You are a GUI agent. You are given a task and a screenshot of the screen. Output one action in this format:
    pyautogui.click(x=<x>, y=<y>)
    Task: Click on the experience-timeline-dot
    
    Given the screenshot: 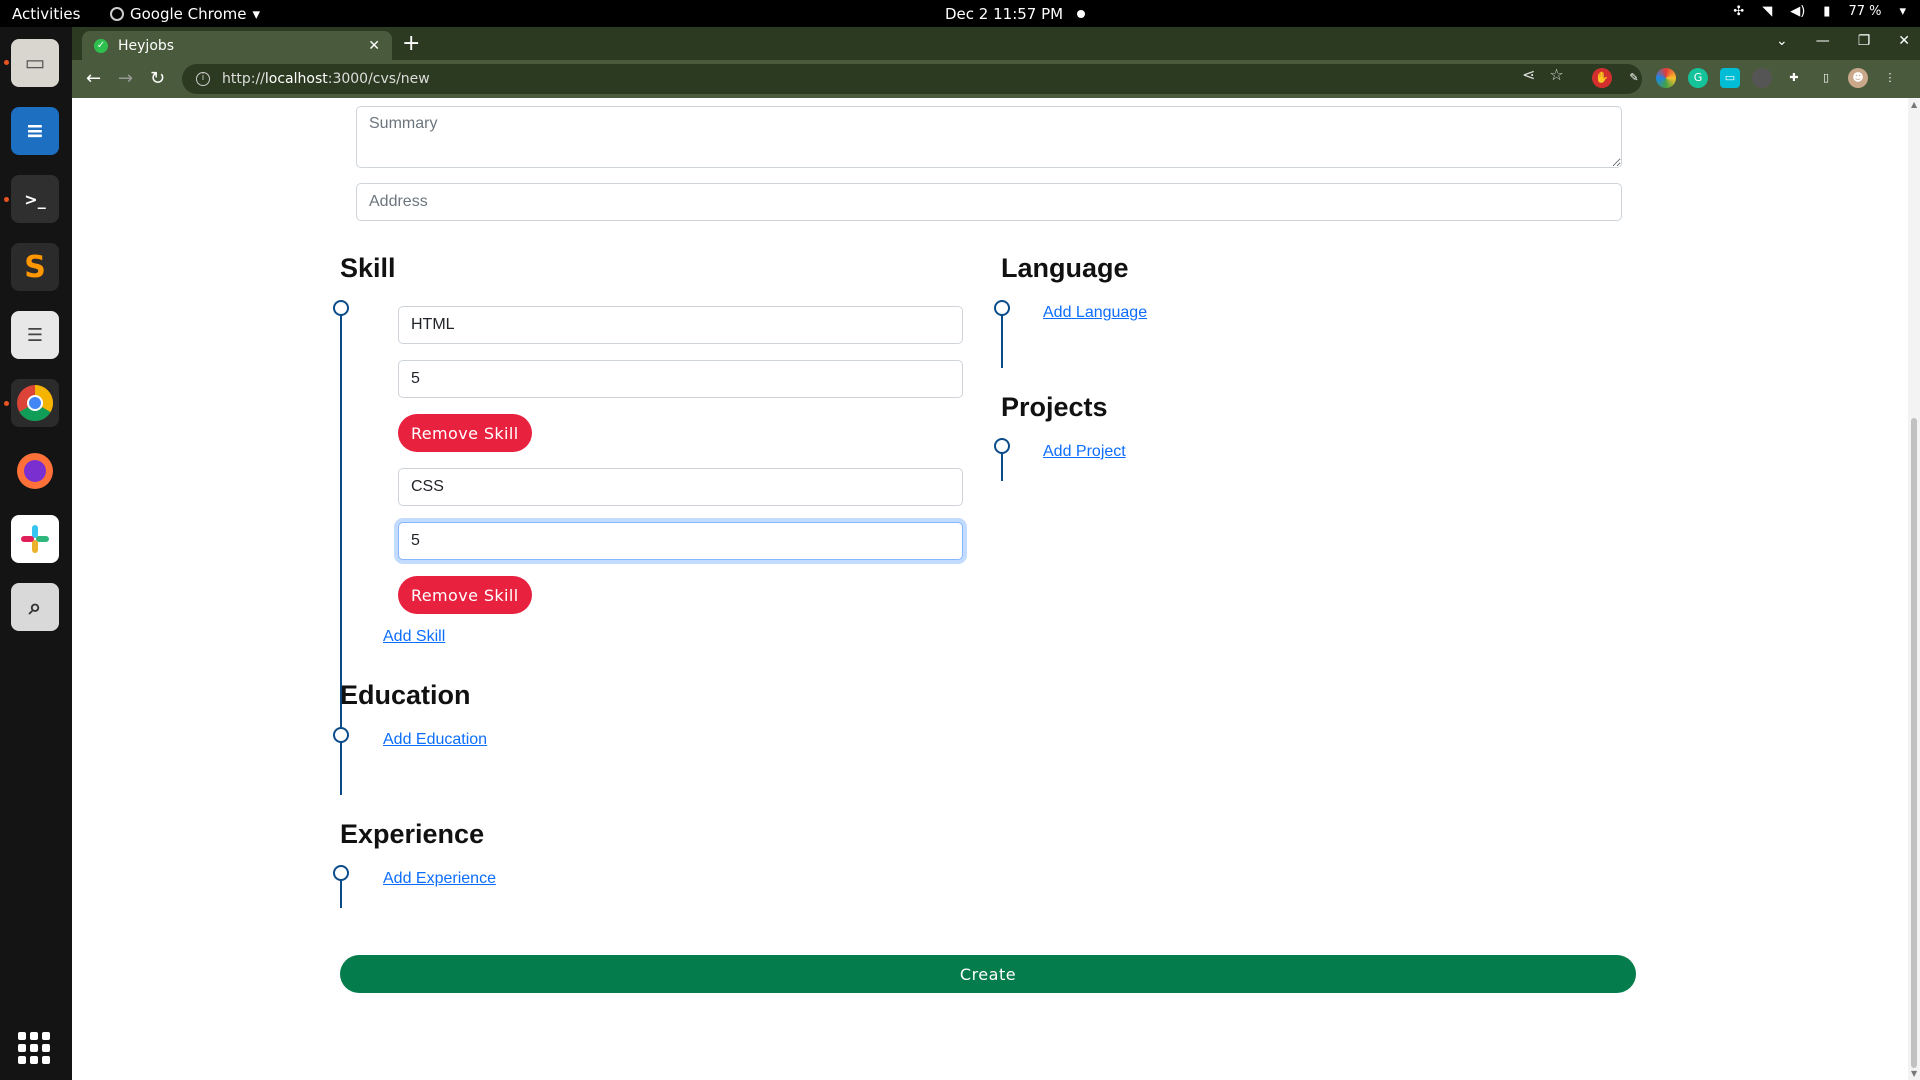 What is the action you would take?
    pyautogui.click(x=341, y=873)
    